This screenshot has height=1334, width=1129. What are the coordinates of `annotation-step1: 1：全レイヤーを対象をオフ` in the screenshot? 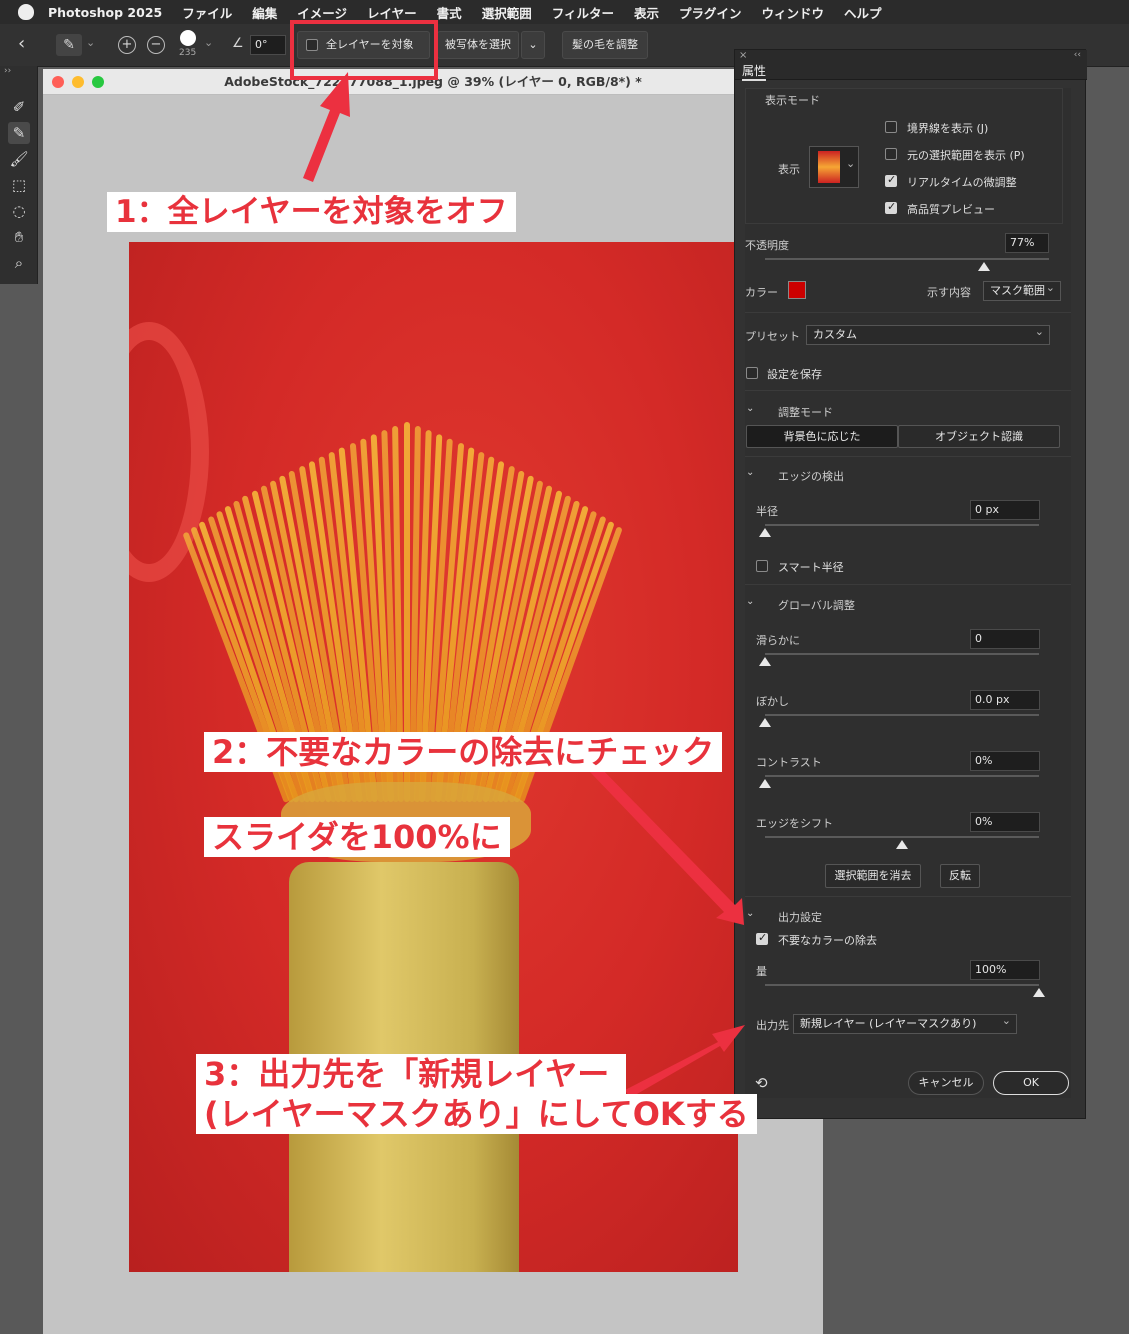 It's located at (311, 212).